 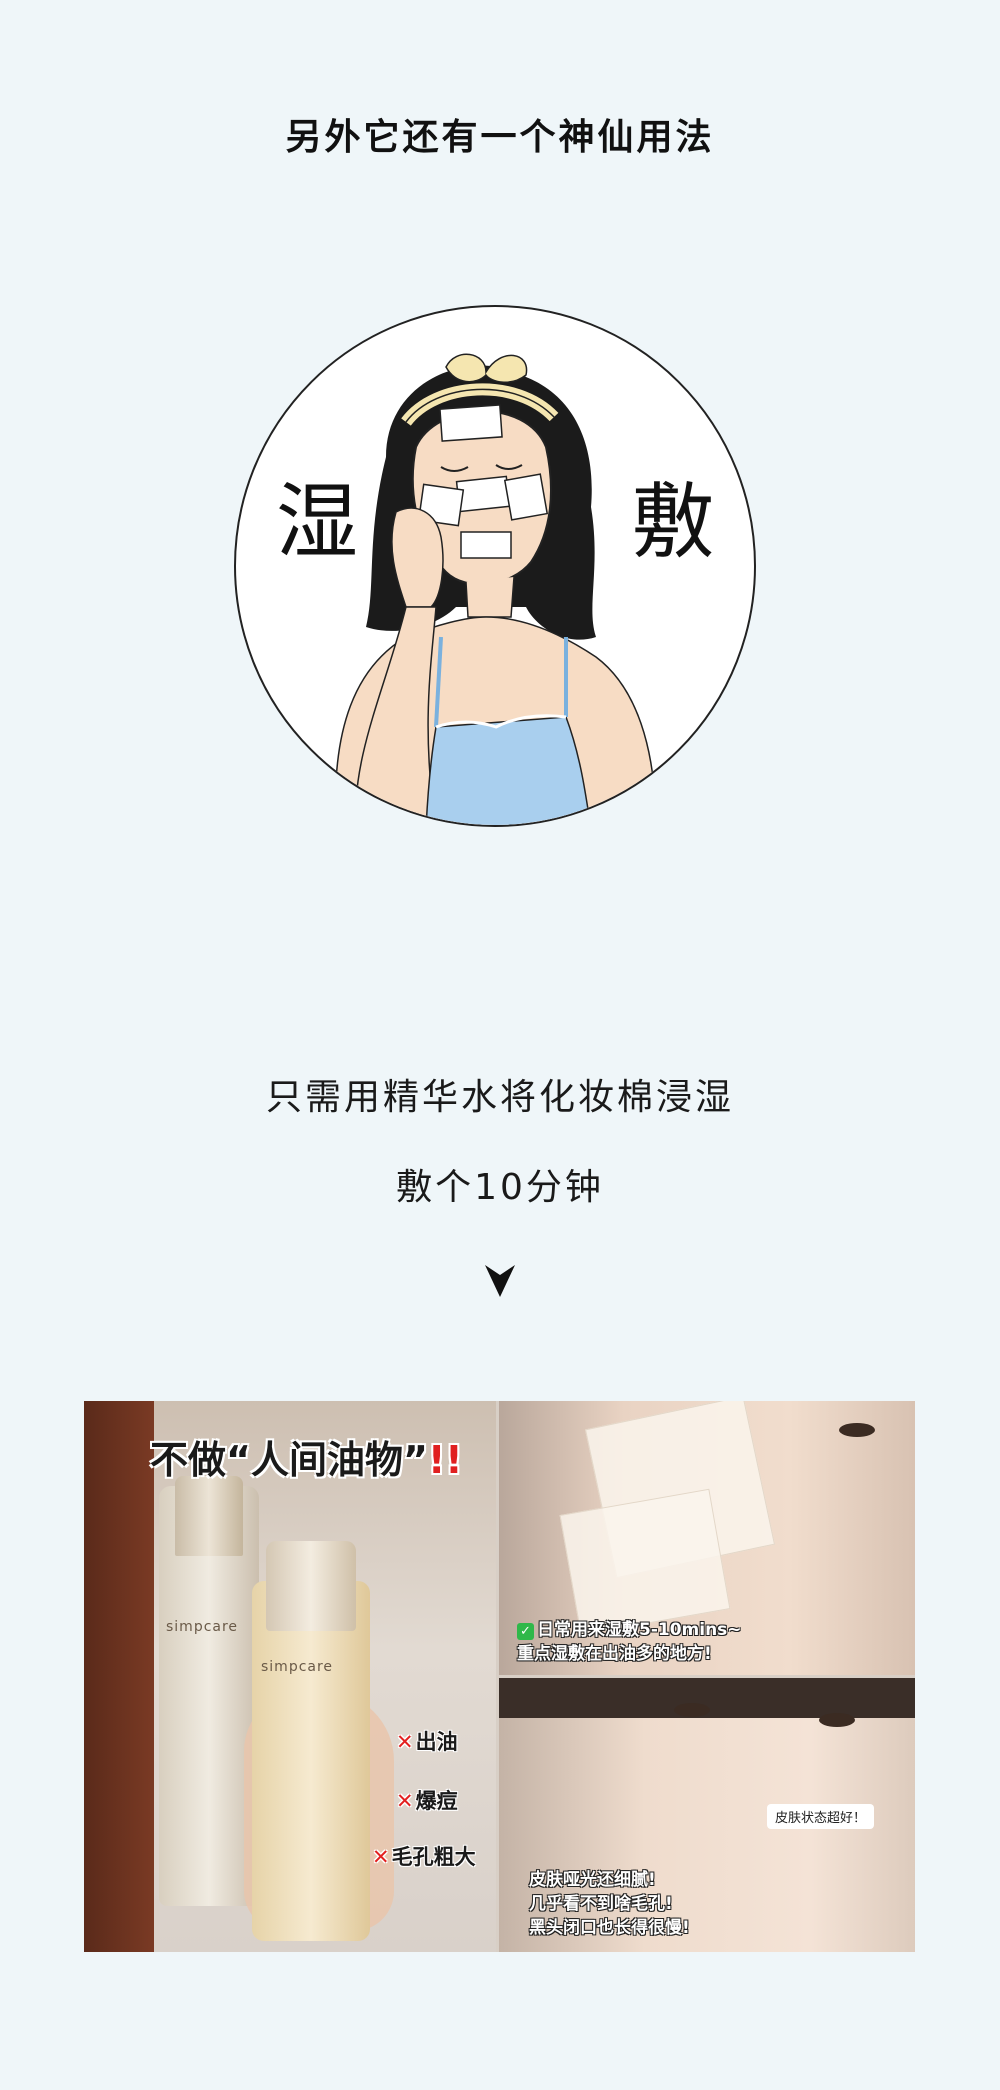 What do you see at coordinates (289, 1460) in the screenshot?
I see `photo-title-text: 不做“人间油物”` at bounding box center [289, 1460].